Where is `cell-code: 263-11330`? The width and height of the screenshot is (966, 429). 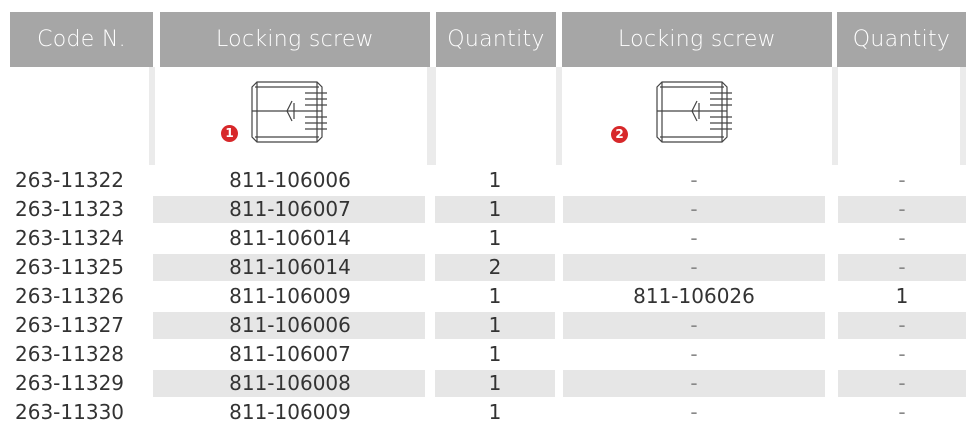 cell-code: 263-11330 is located at coordinates (70, 412).